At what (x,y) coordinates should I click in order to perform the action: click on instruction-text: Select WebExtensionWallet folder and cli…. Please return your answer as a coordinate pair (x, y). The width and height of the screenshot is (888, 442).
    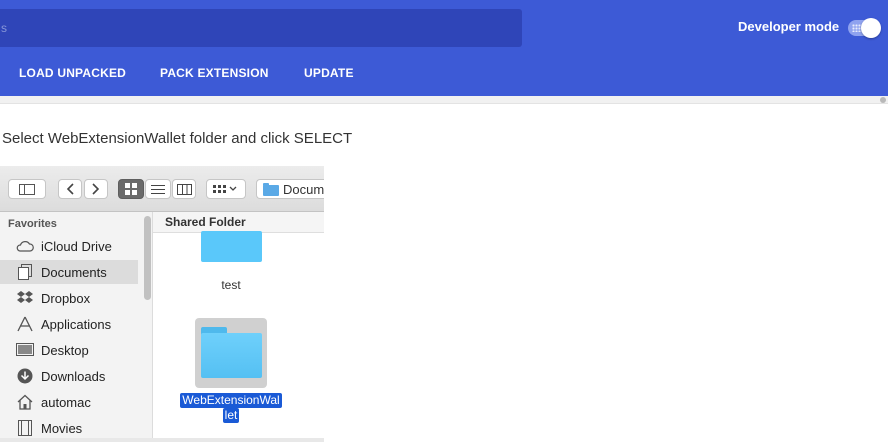
    Looking at the image, I should click on (177, 138).